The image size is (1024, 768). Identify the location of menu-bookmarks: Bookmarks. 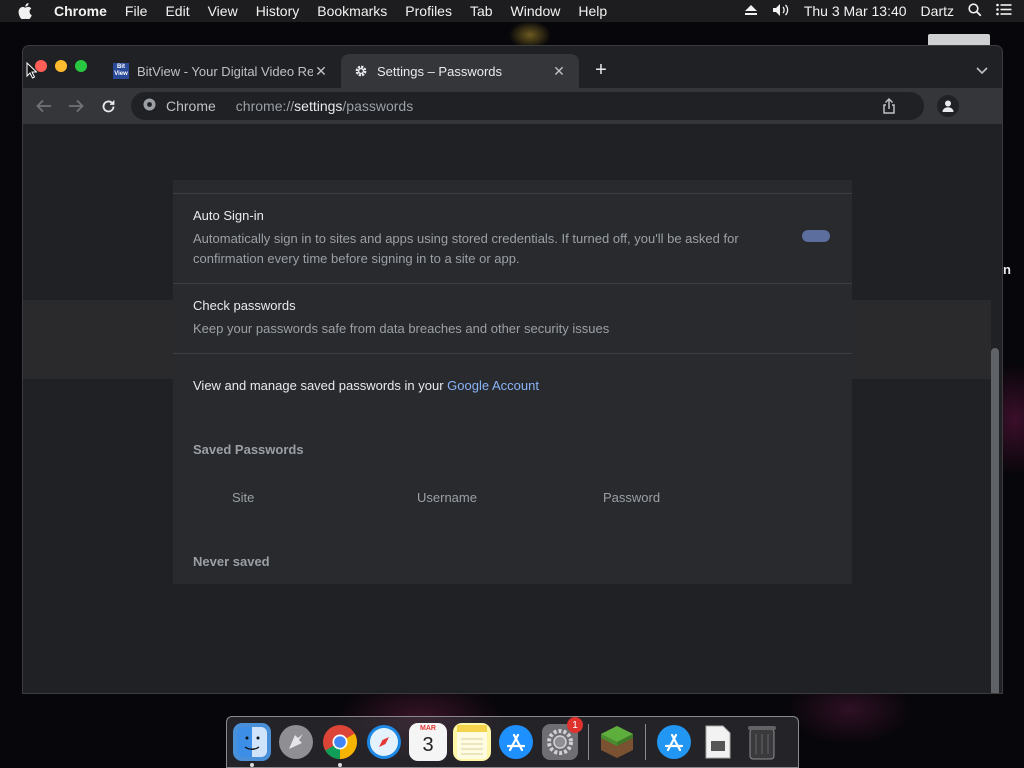
(352, 11).